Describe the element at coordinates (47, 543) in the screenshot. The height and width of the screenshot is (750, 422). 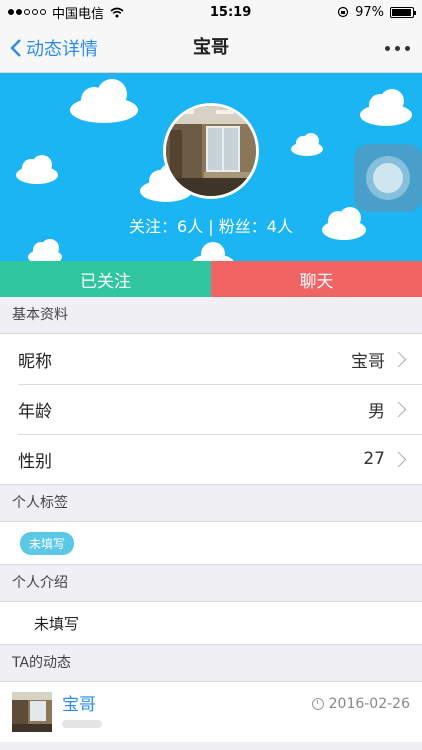
I see `tag-chip: 未填写` at that location.